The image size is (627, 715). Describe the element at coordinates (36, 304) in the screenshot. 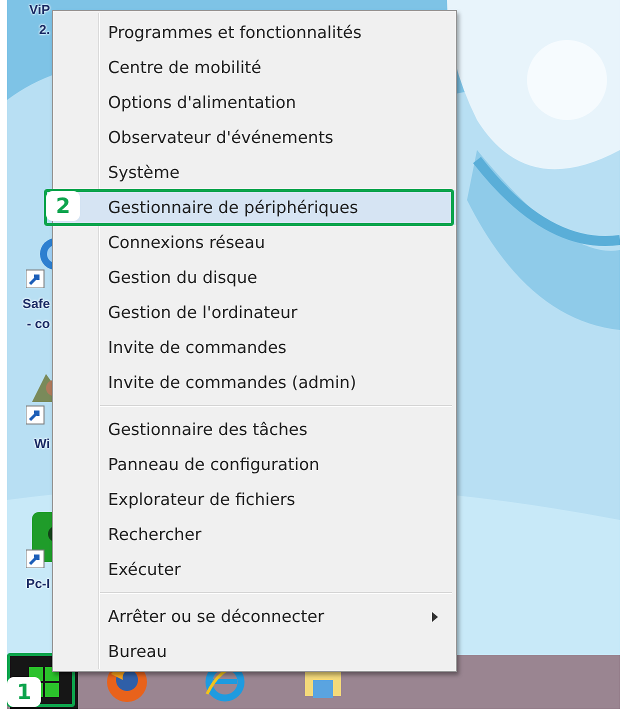

I see `desktop-icon-label: Safe` at that location.